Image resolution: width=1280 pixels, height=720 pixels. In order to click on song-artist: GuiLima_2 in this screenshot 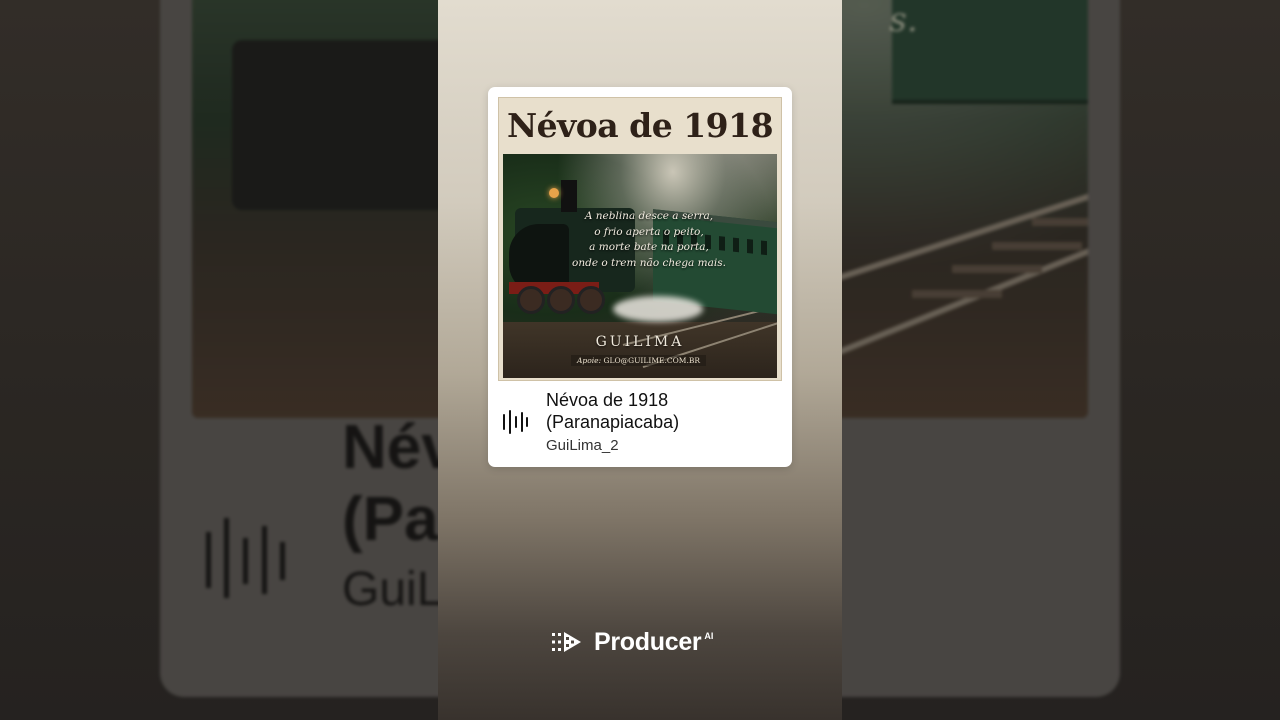, I will do `click(582, 445)`.